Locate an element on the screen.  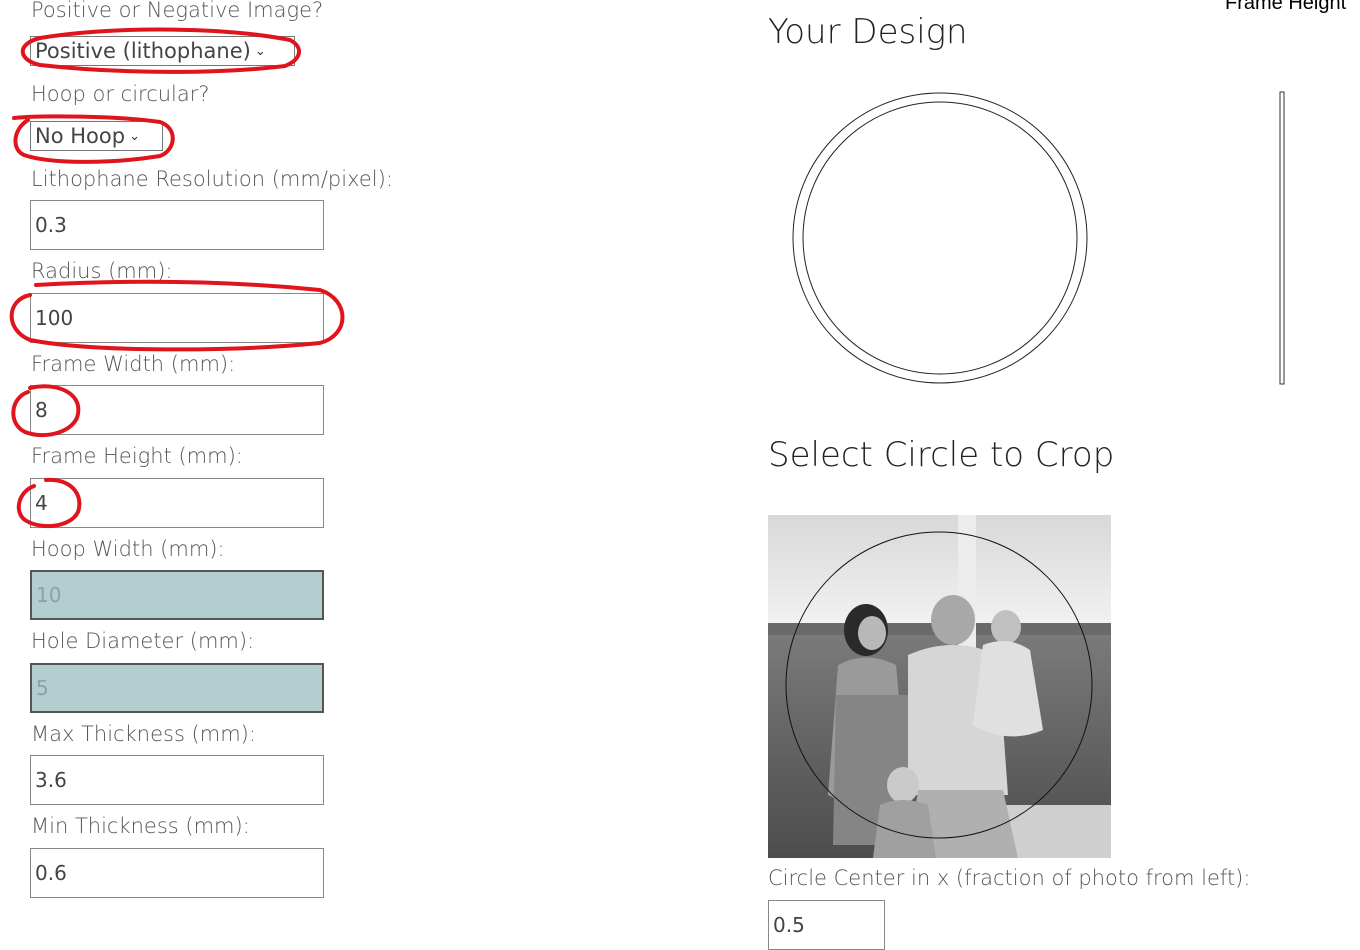
crop-photo is located at coordinates (939, 686).